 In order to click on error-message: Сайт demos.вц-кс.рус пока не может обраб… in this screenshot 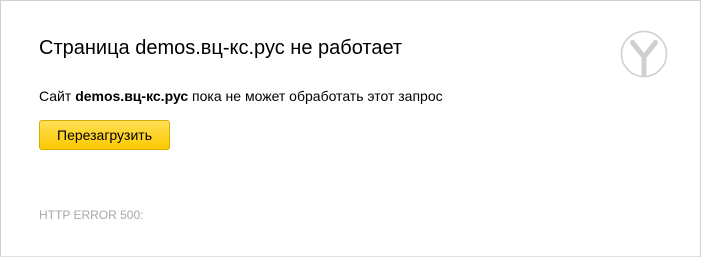, I will do `click(241, 96)`.